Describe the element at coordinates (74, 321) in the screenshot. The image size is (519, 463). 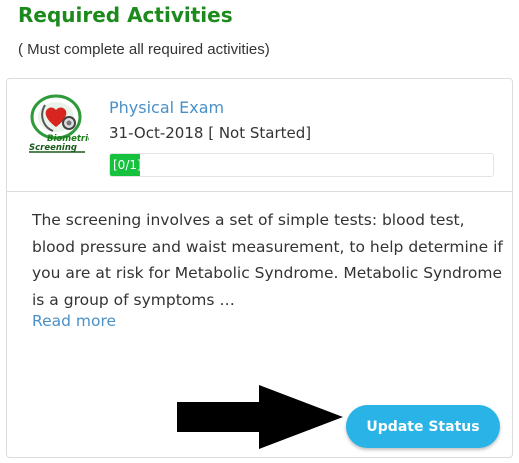
I see `read-more-link: Read more` at that location.